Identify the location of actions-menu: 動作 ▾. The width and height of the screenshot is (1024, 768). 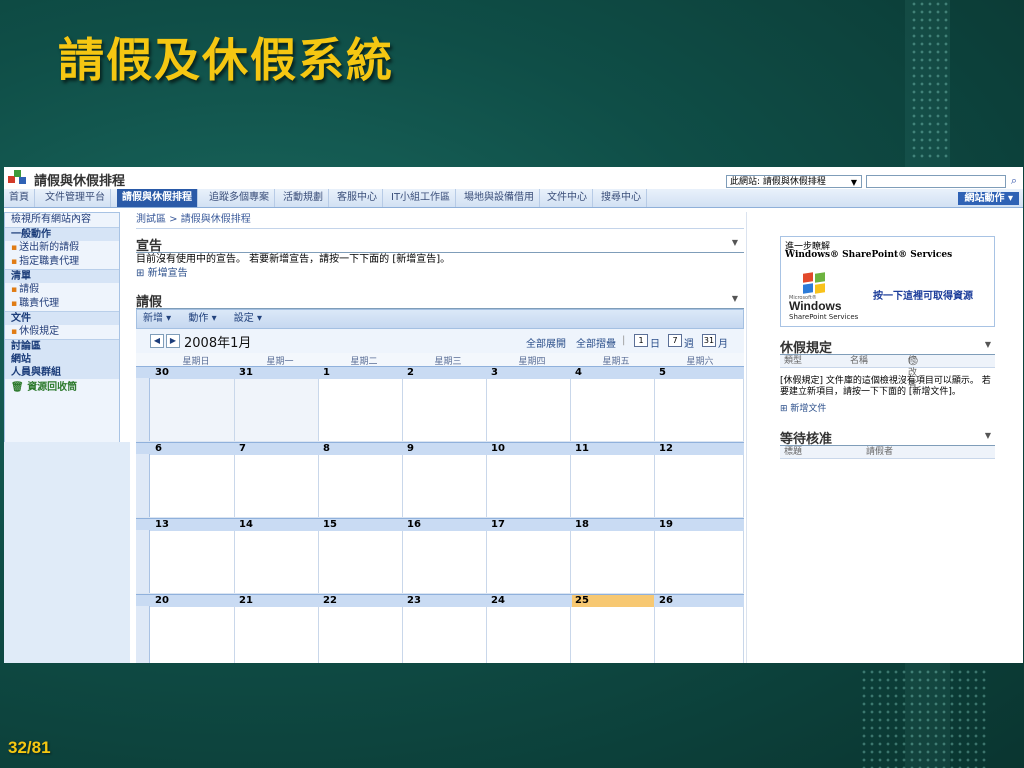
(202, 318).